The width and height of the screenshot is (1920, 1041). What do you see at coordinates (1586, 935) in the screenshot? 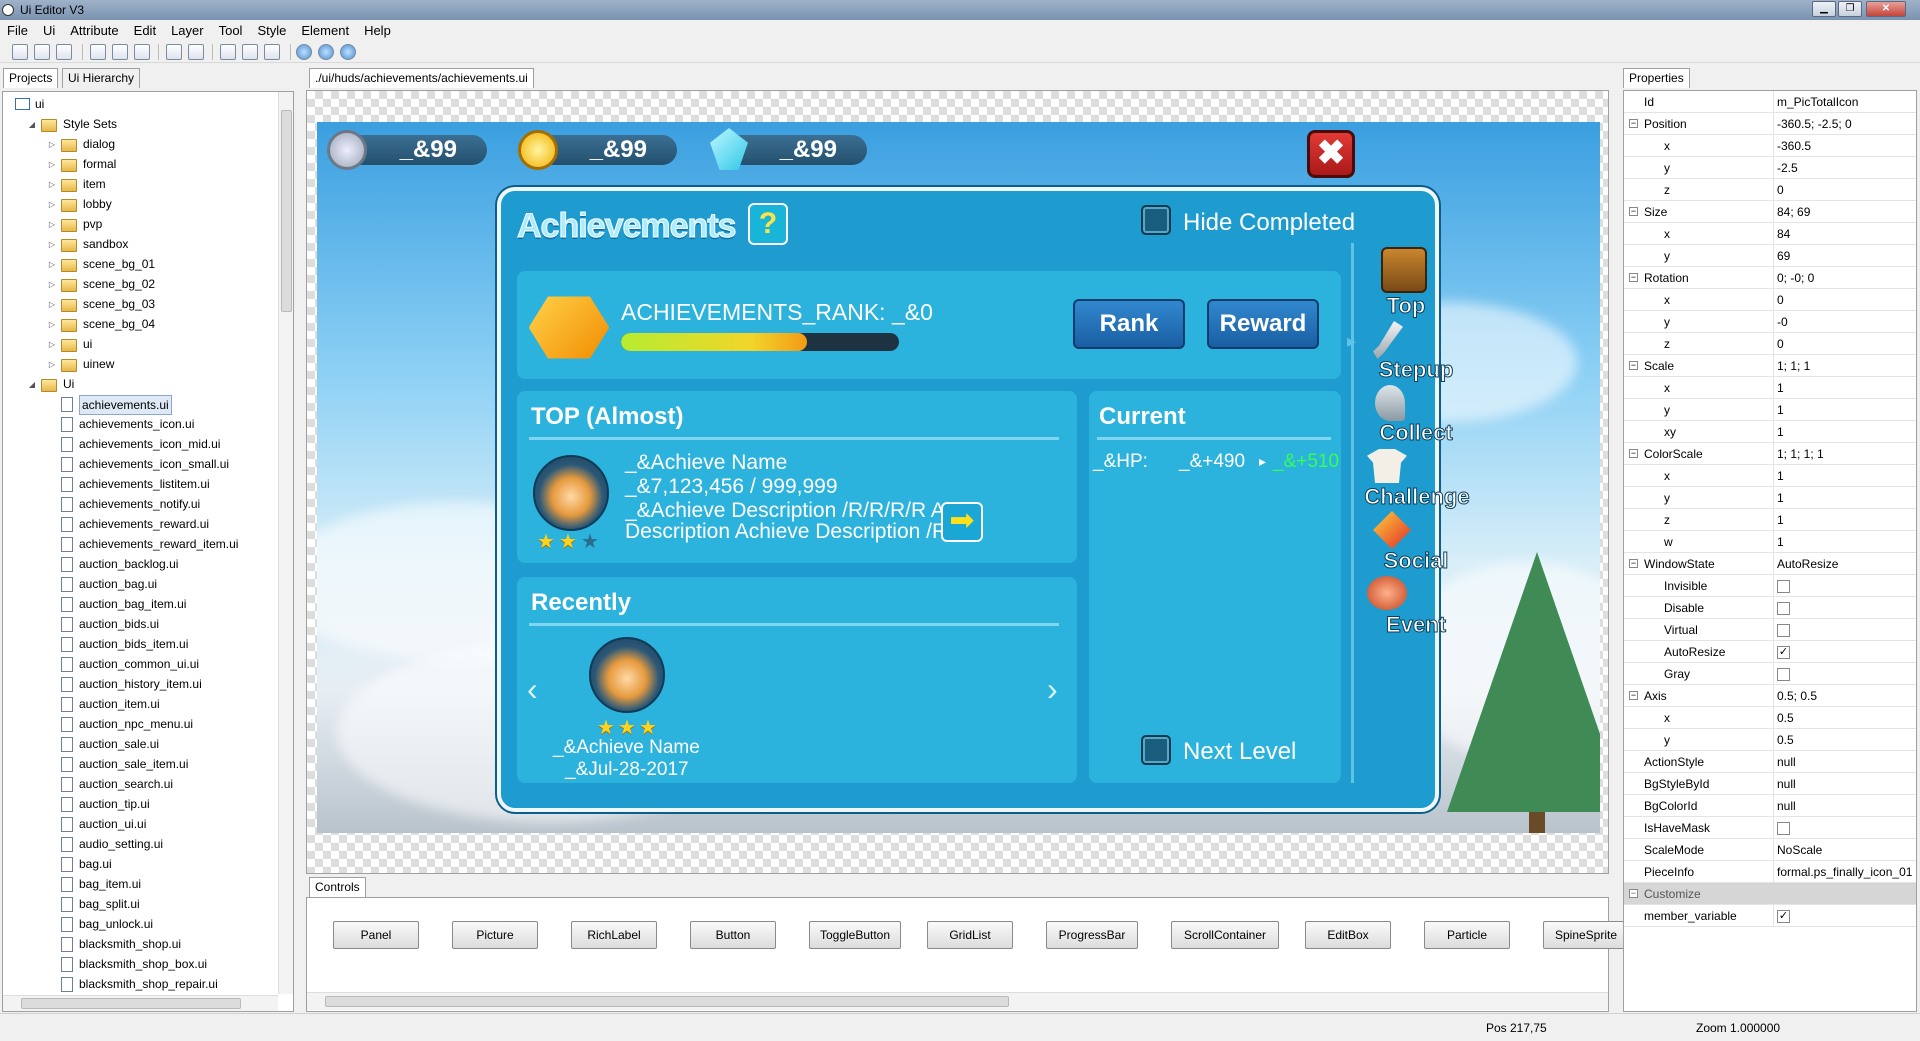
I see `control-spinesprite-button: SpineSprite` at bounding box center [1586, 935].